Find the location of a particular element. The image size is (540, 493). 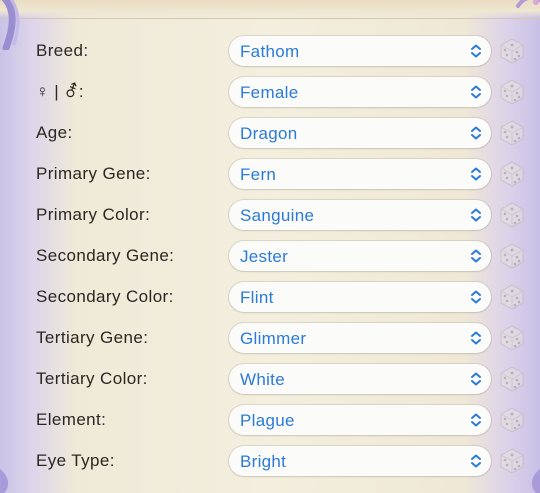

field-row-secondary-color: Secondary Color: Flint is located at coordinates (270, 297).